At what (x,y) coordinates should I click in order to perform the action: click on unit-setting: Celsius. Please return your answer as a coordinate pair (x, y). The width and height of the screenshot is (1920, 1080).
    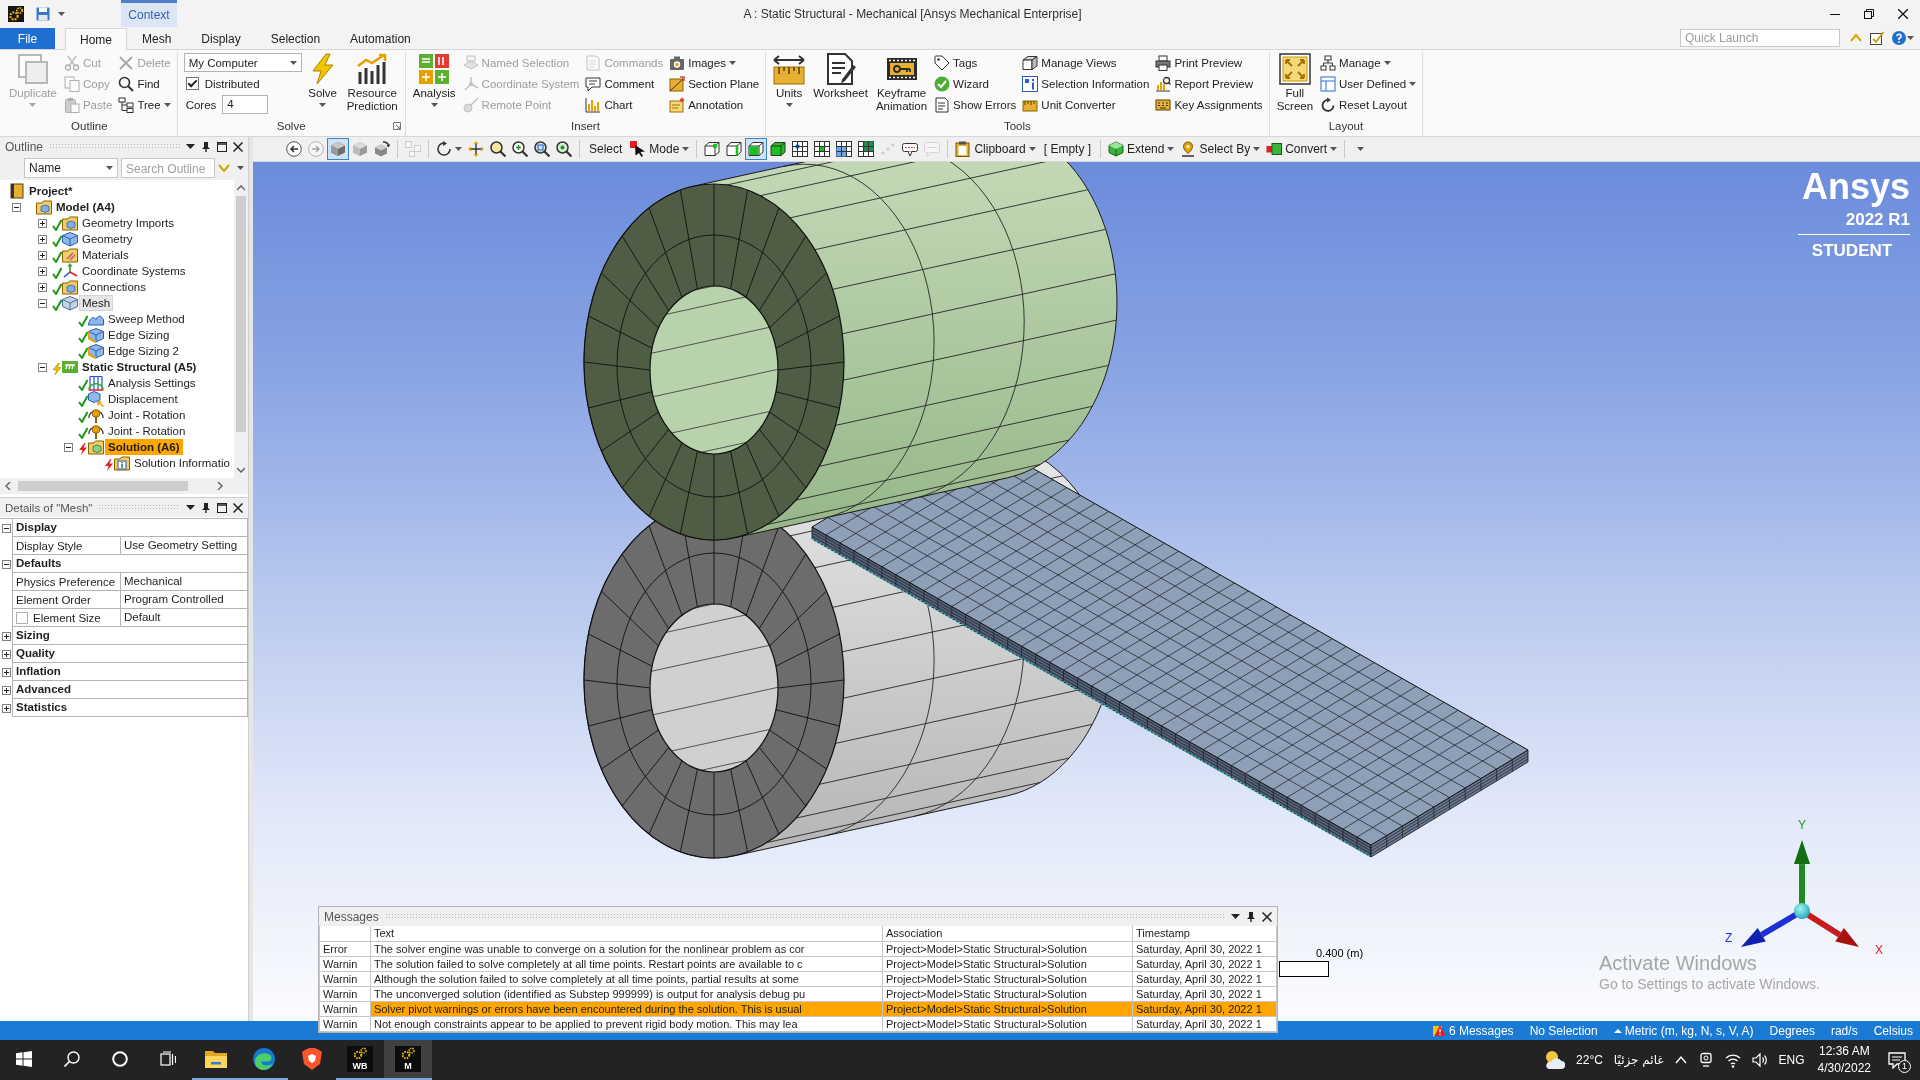
    Looking at the image, I should click on (1893, 1030).